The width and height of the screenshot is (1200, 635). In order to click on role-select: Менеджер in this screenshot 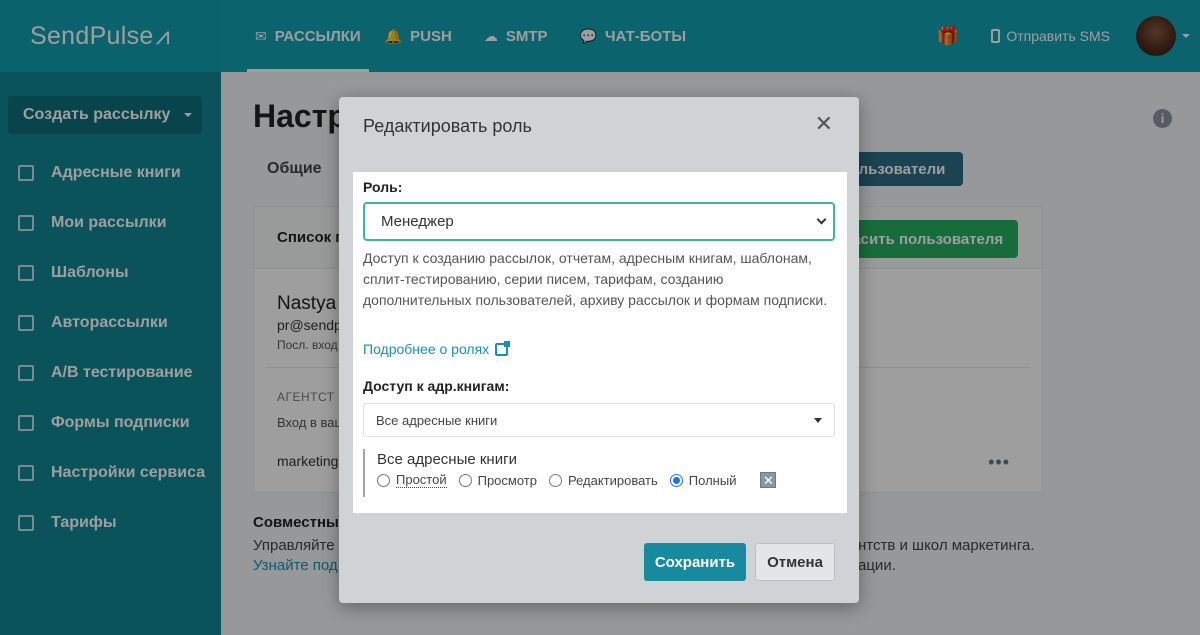, I will do `click(599, 221)`.